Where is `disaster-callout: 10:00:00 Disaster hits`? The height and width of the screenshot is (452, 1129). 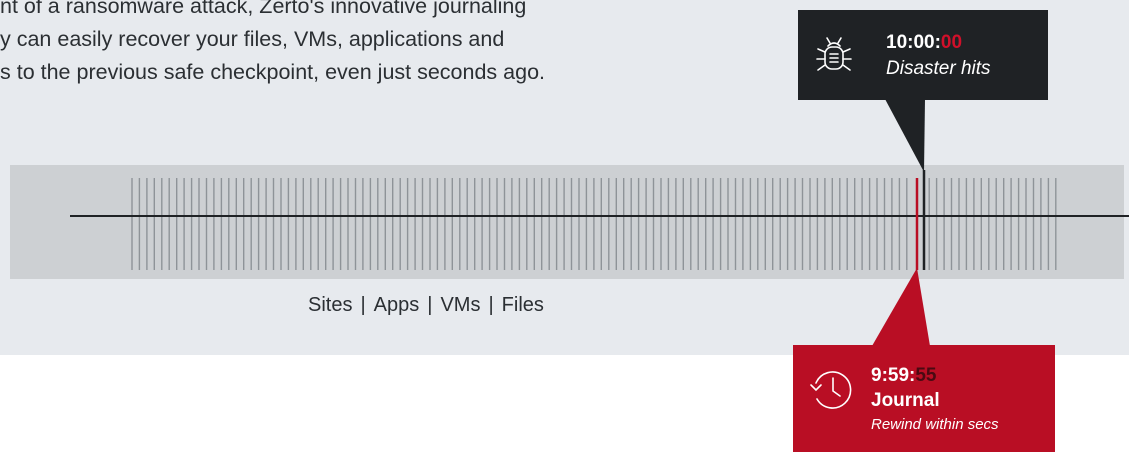
disaster-callout: 10:00:00 Disaster hits is located at coordinates (923, 55).